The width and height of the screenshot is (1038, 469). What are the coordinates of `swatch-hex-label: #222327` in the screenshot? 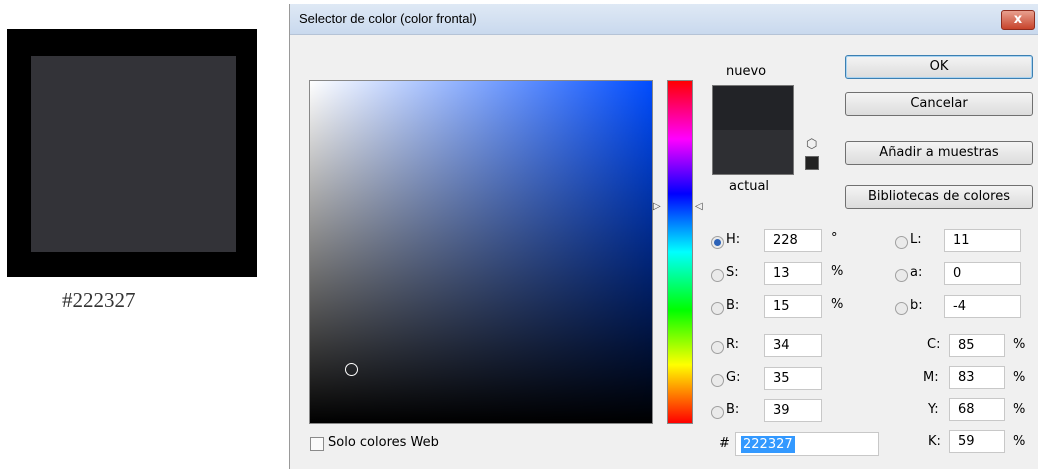 It's located at (99, 300).